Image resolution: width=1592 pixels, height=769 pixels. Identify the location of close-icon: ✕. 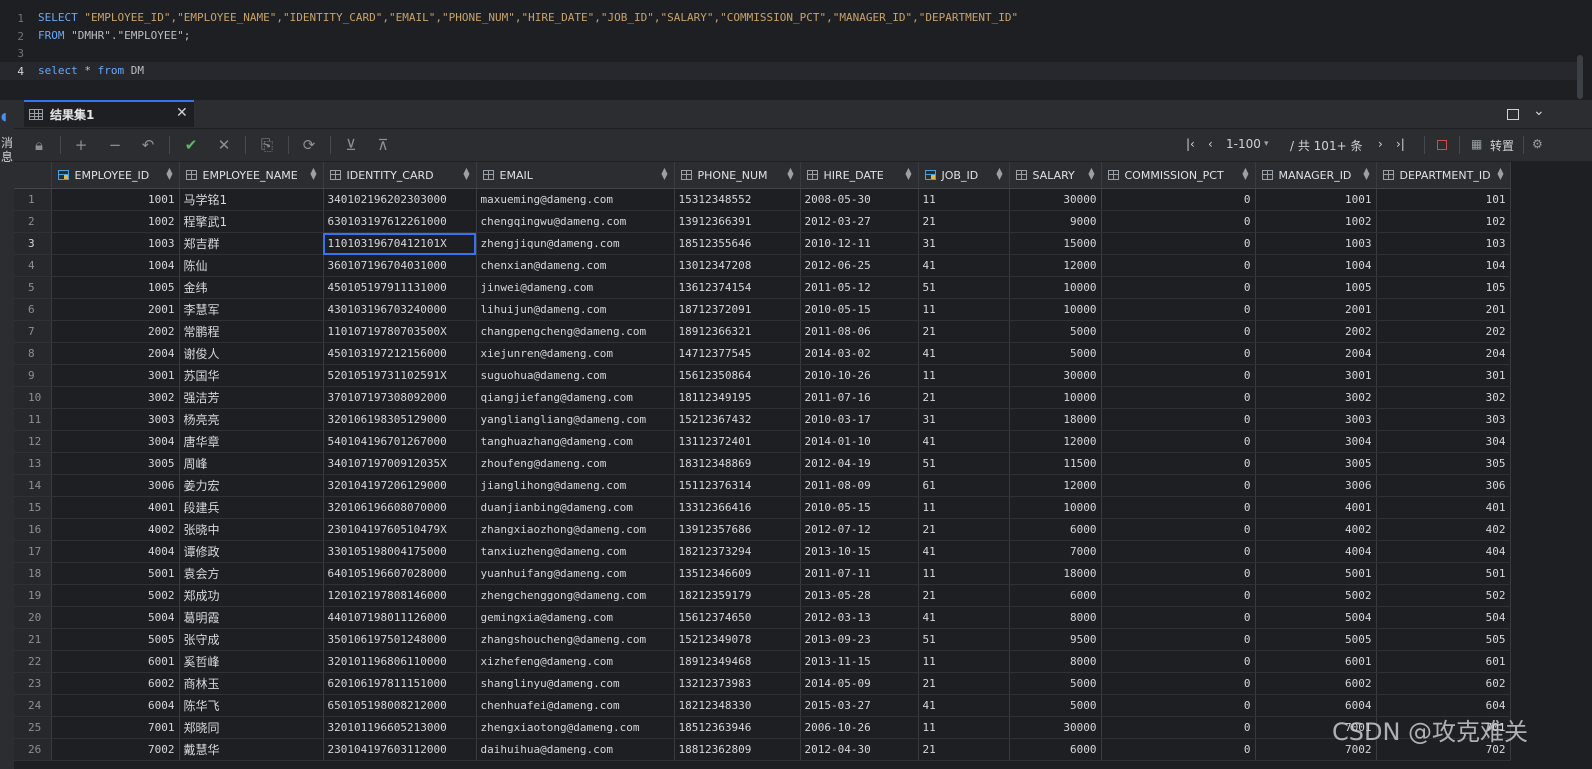
(182, 113).